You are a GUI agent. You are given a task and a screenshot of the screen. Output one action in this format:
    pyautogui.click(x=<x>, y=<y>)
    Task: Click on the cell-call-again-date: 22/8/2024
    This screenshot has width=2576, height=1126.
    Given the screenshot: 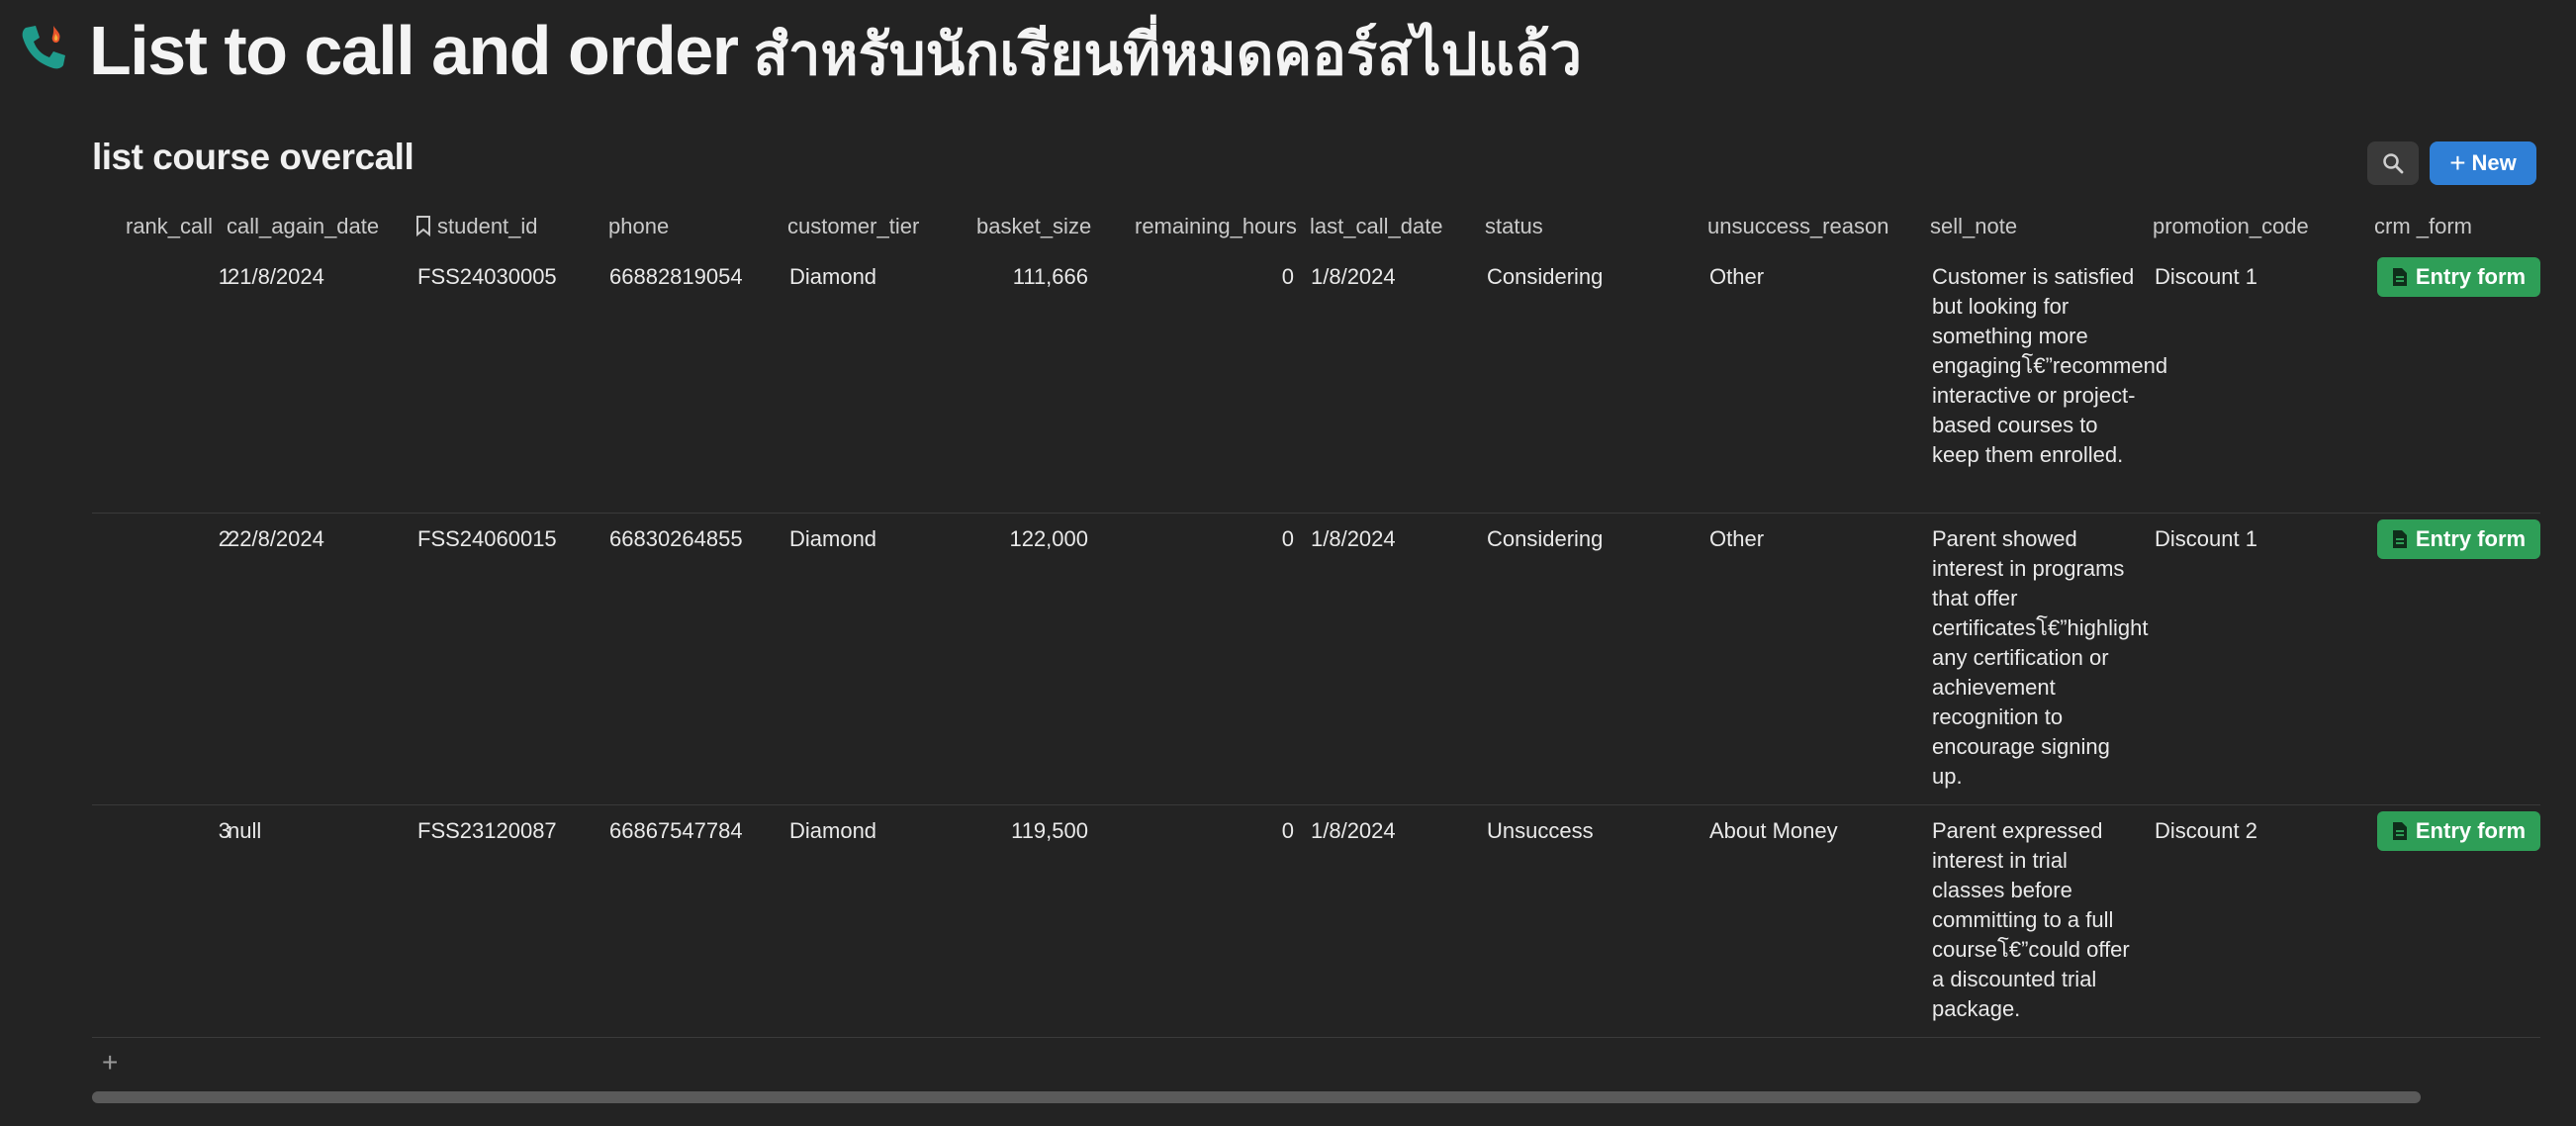 What is the action you would take?
    pyautogui.click(x=276, y=539)
    